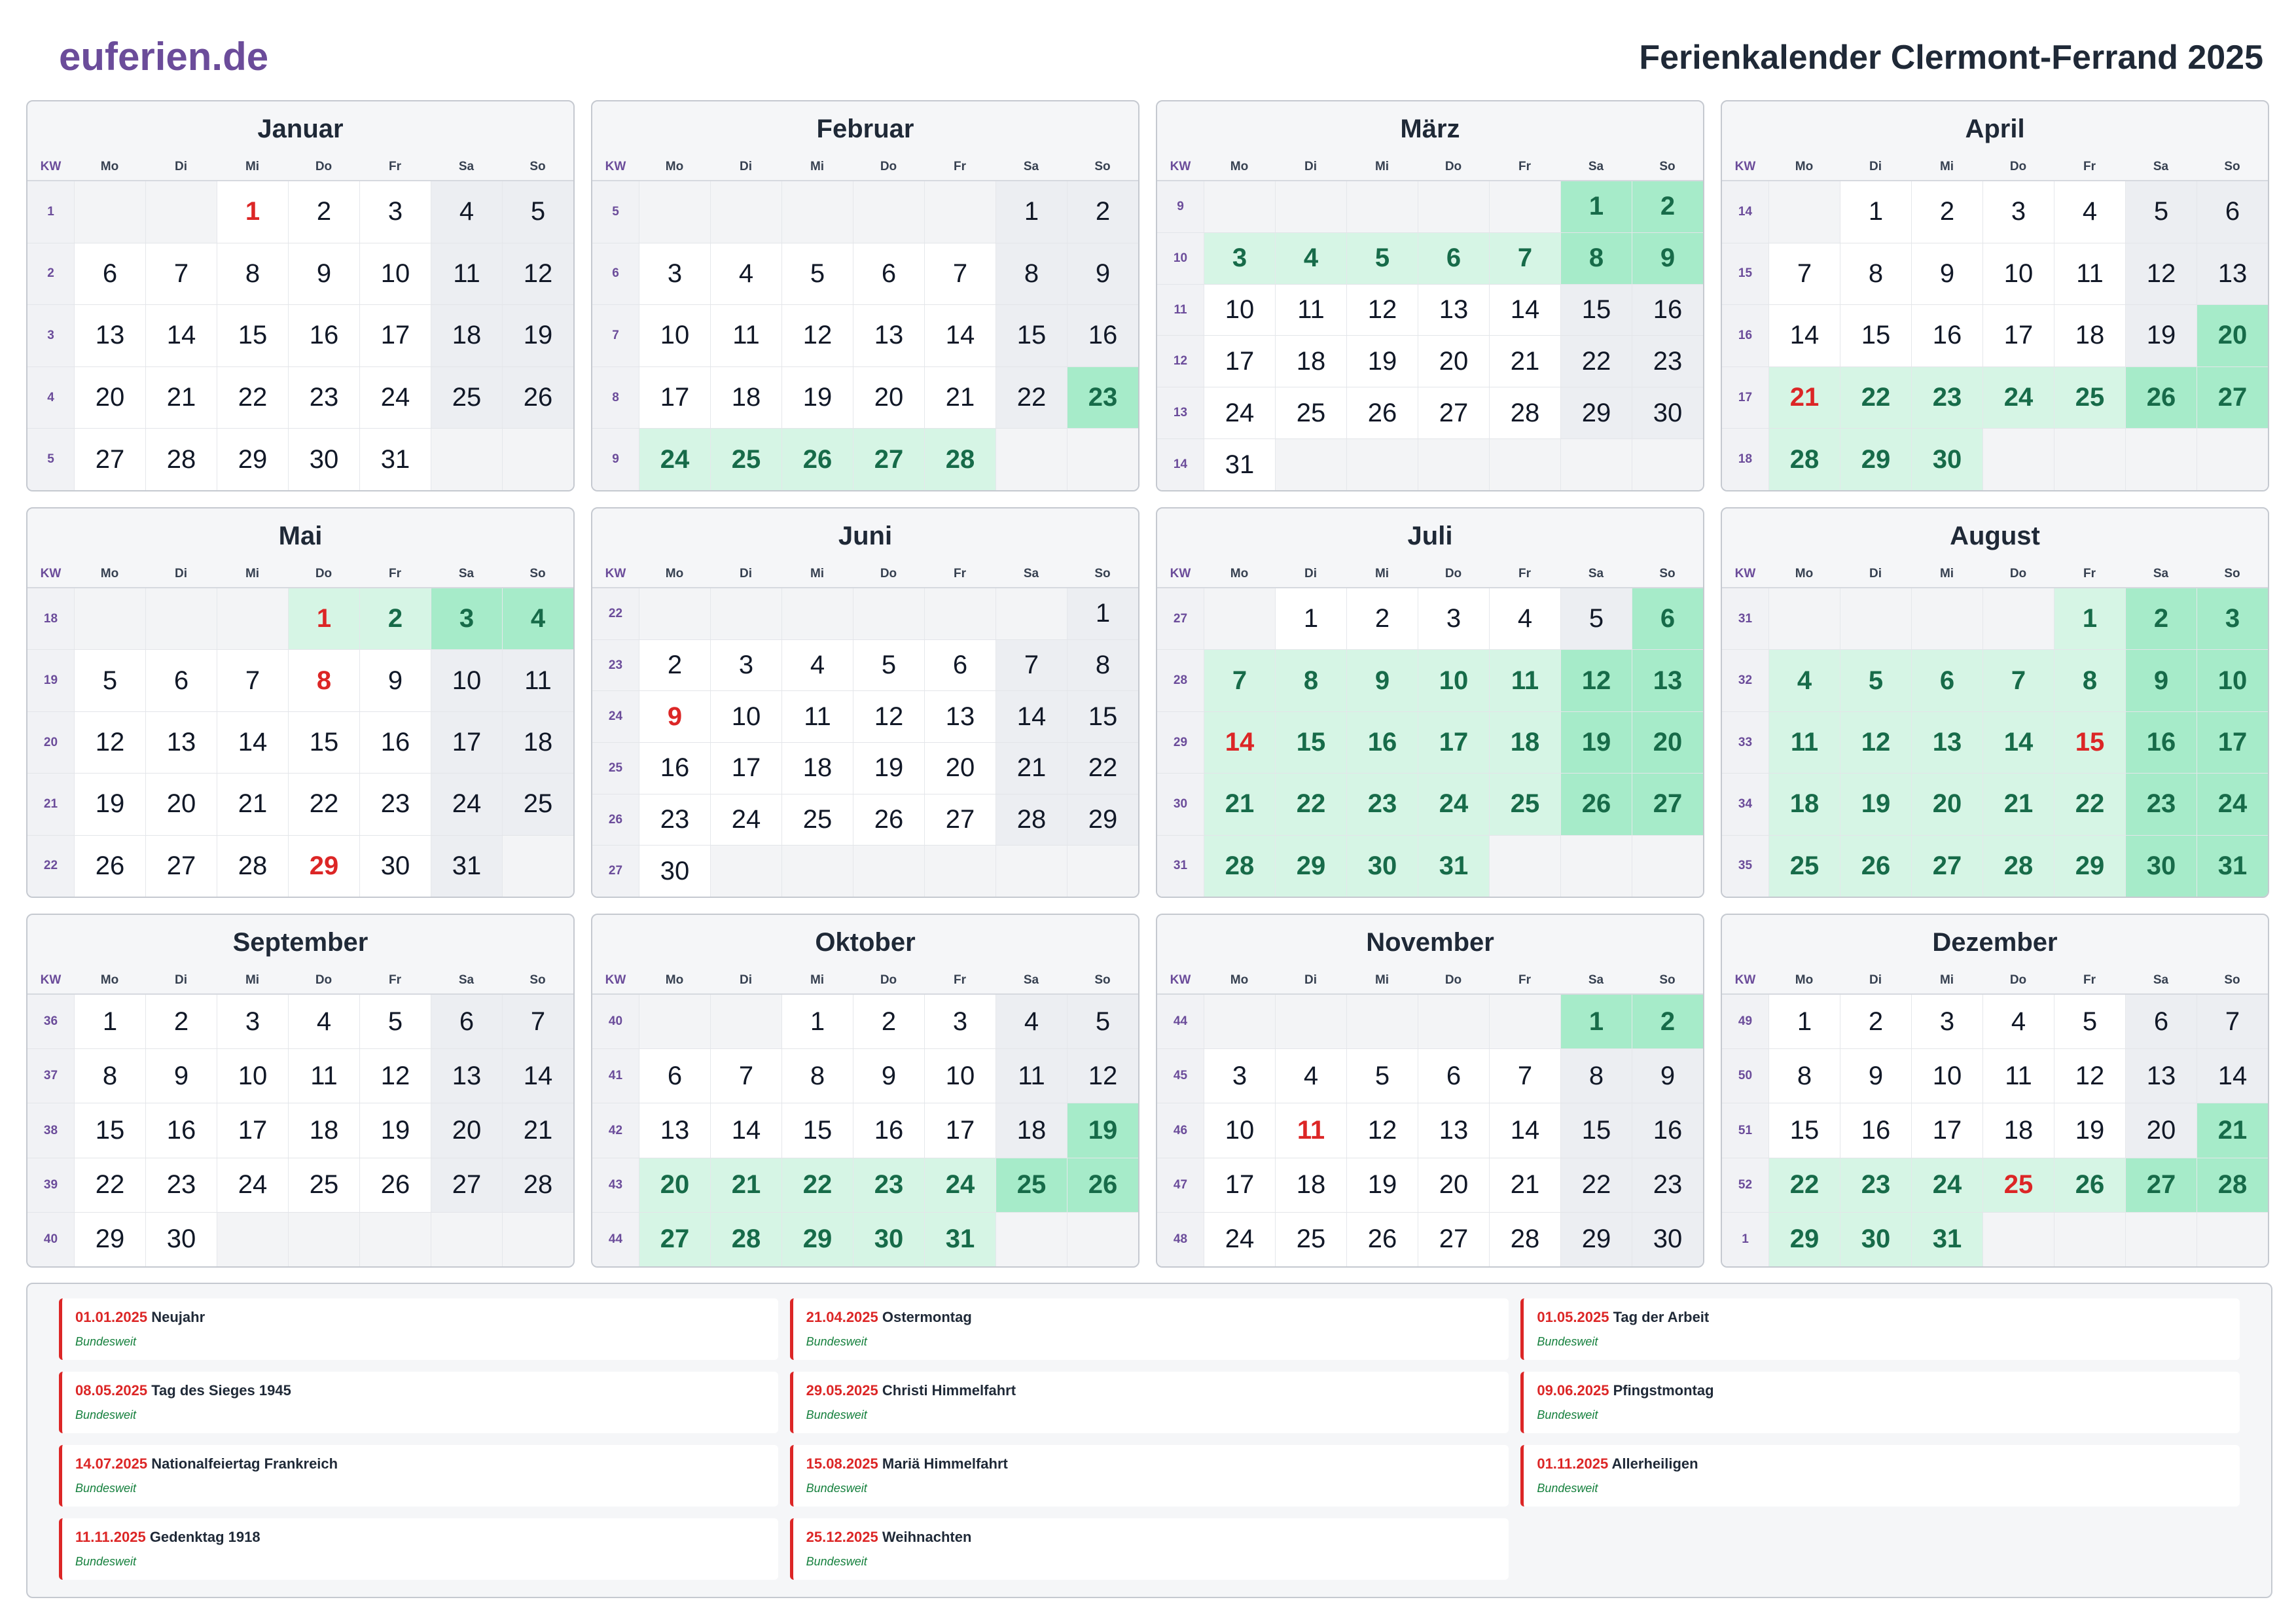 This screenshot has width=2296, height=1623. I want to click on day-cell: 2, so click(181, 1022).